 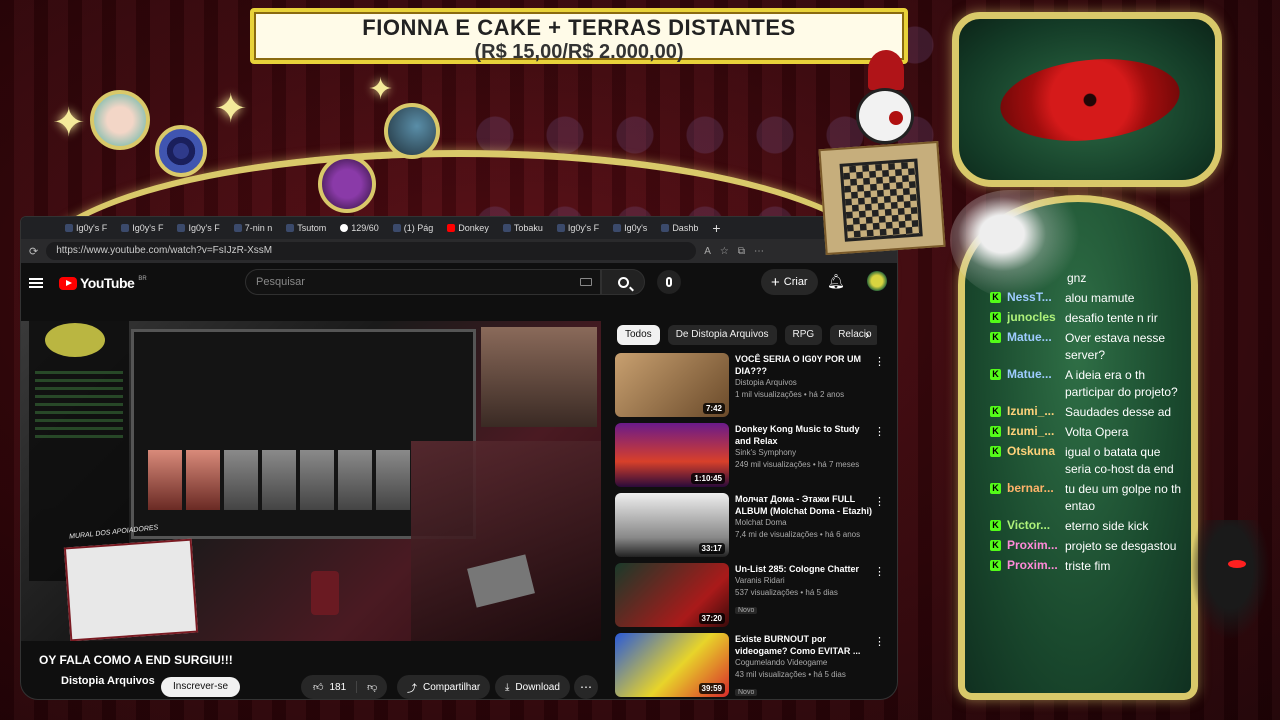 What do you see at coordinates (329, 687) in the screenshot?
I see `like-button: 👍︎ 181` at bounding box center [329, 687].